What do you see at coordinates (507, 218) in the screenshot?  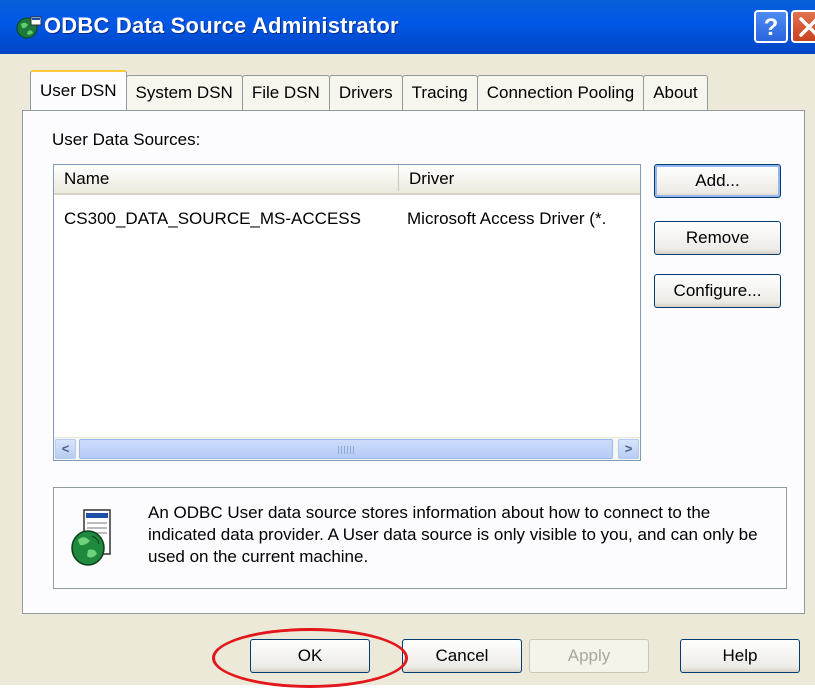 I see `data-source-driver: Microsoft Access Driver (*.` at bounding box center [507, 218].